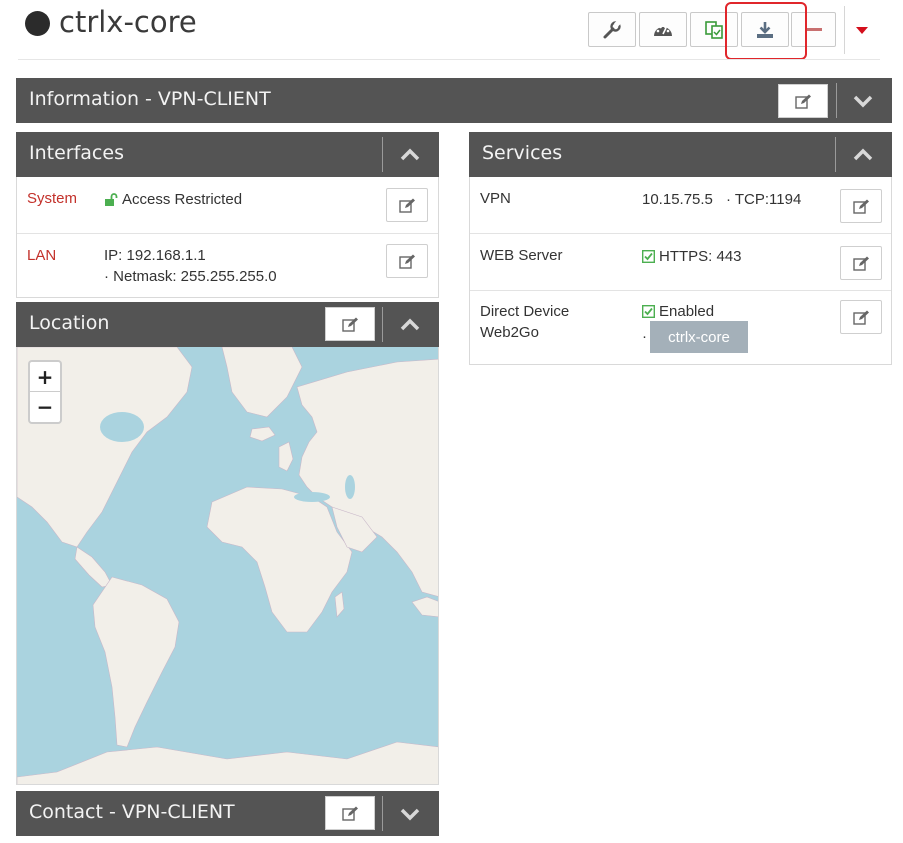 This screenshot has height=843, width=903. What do you see at coordinates (449, 59) in the screenshot?
I see `header-divider` at bounding box center [449, 59].